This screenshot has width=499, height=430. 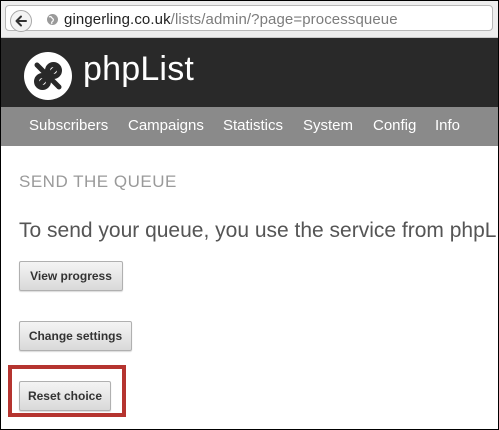 I want to click on logo-text: phpList, so click(x=138, y=69).